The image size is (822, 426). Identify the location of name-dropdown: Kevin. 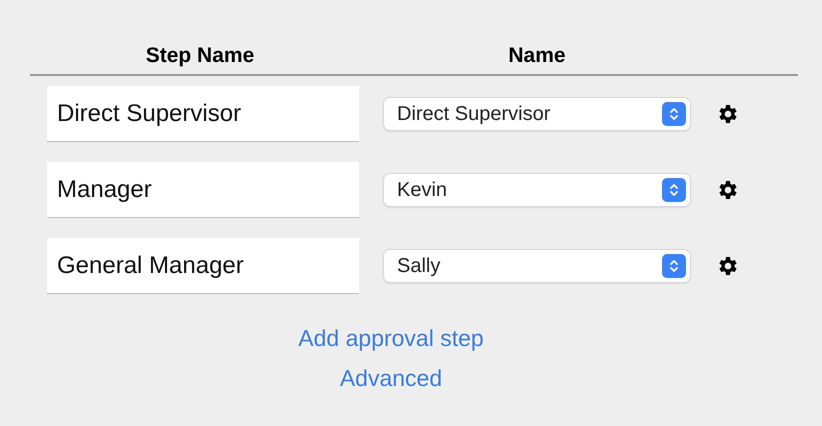
(537, 190).